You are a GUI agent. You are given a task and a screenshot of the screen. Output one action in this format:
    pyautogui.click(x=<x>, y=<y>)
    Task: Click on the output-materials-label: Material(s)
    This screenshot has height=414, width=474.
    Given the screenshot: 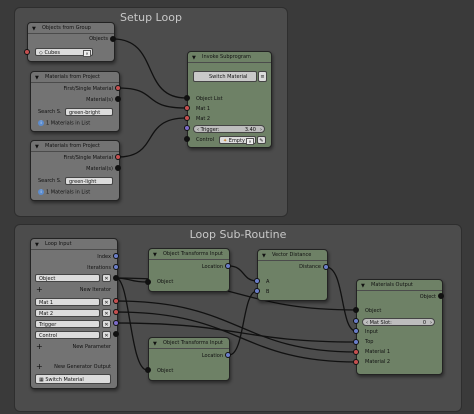 What is the action you would take?
    pyautogui.click(x=99, y=100)
    